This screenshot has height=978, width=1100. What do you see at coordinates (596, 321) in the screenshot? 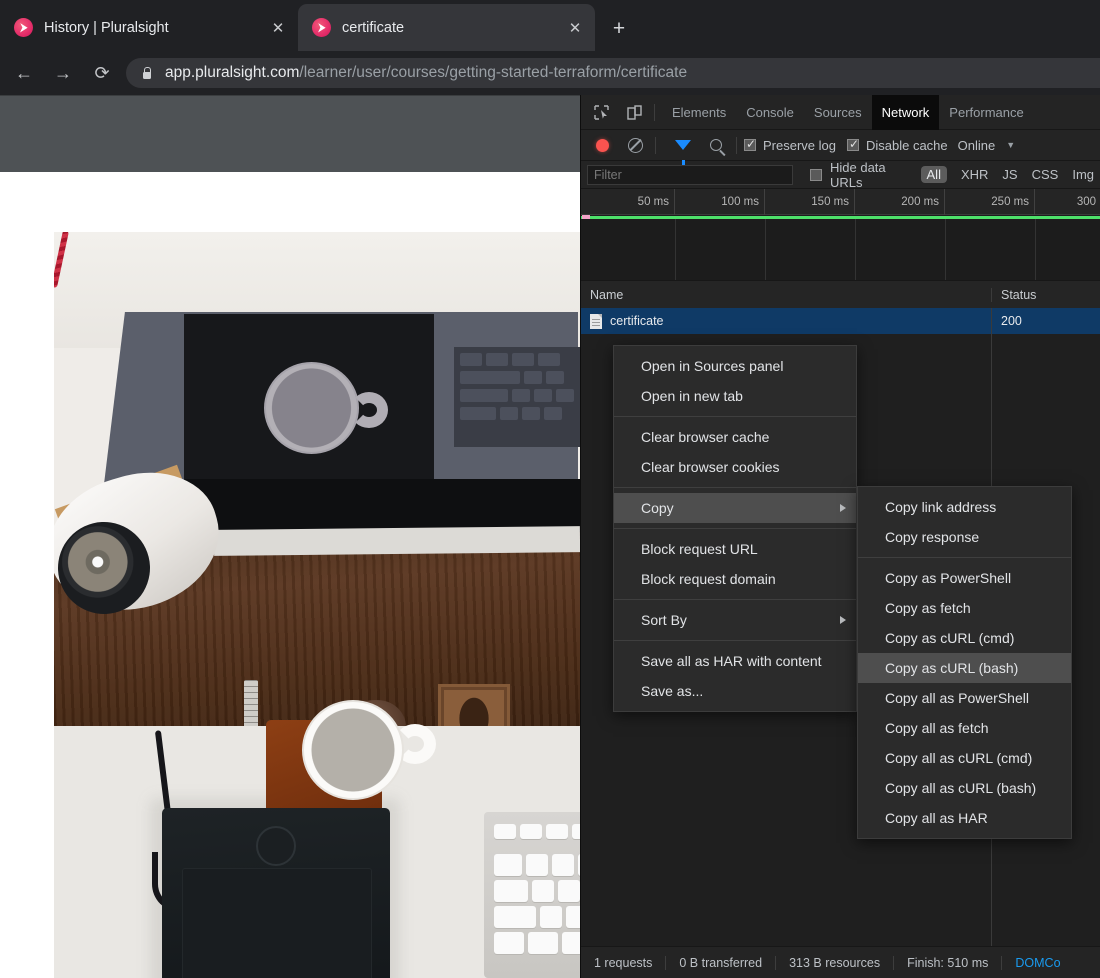
I see `document-icon` at bounding box center [596, 321].